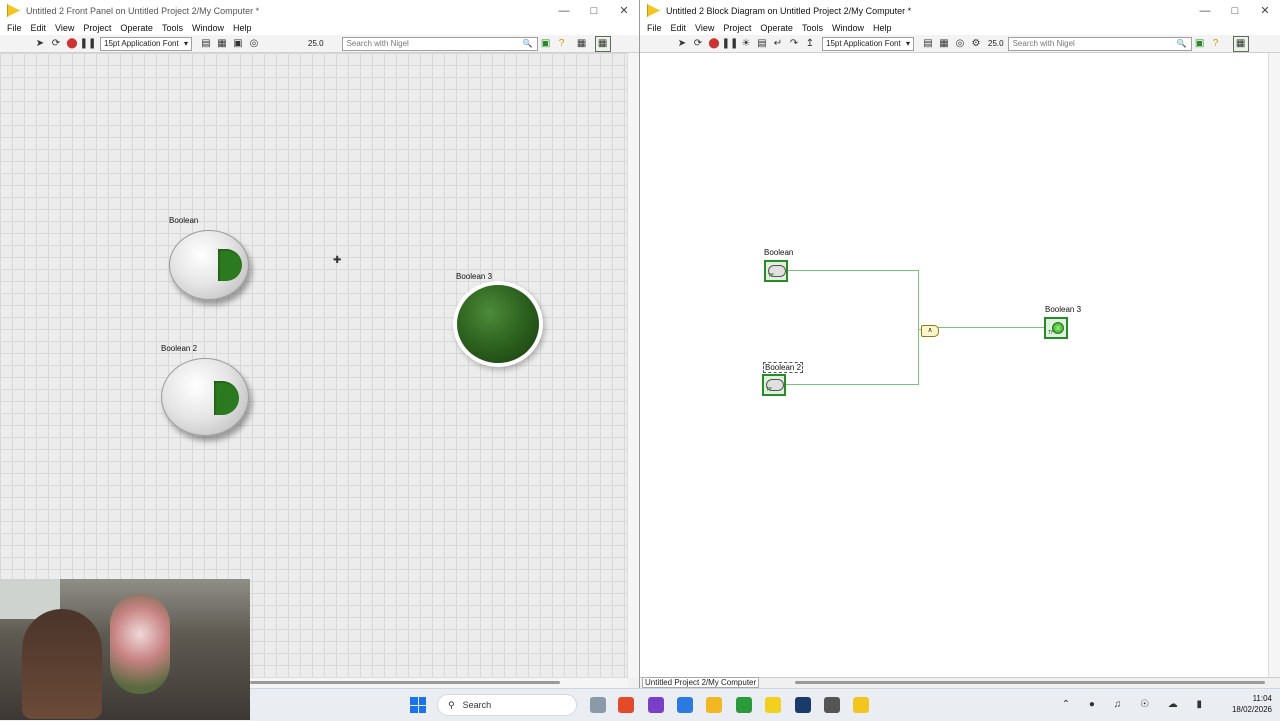 This screenshot has height=721, width=1280. Describe the element at coordinates (701, 682) in the screenshot. I see `project-context-label: Untitled Project 2/My Computer` at that location.